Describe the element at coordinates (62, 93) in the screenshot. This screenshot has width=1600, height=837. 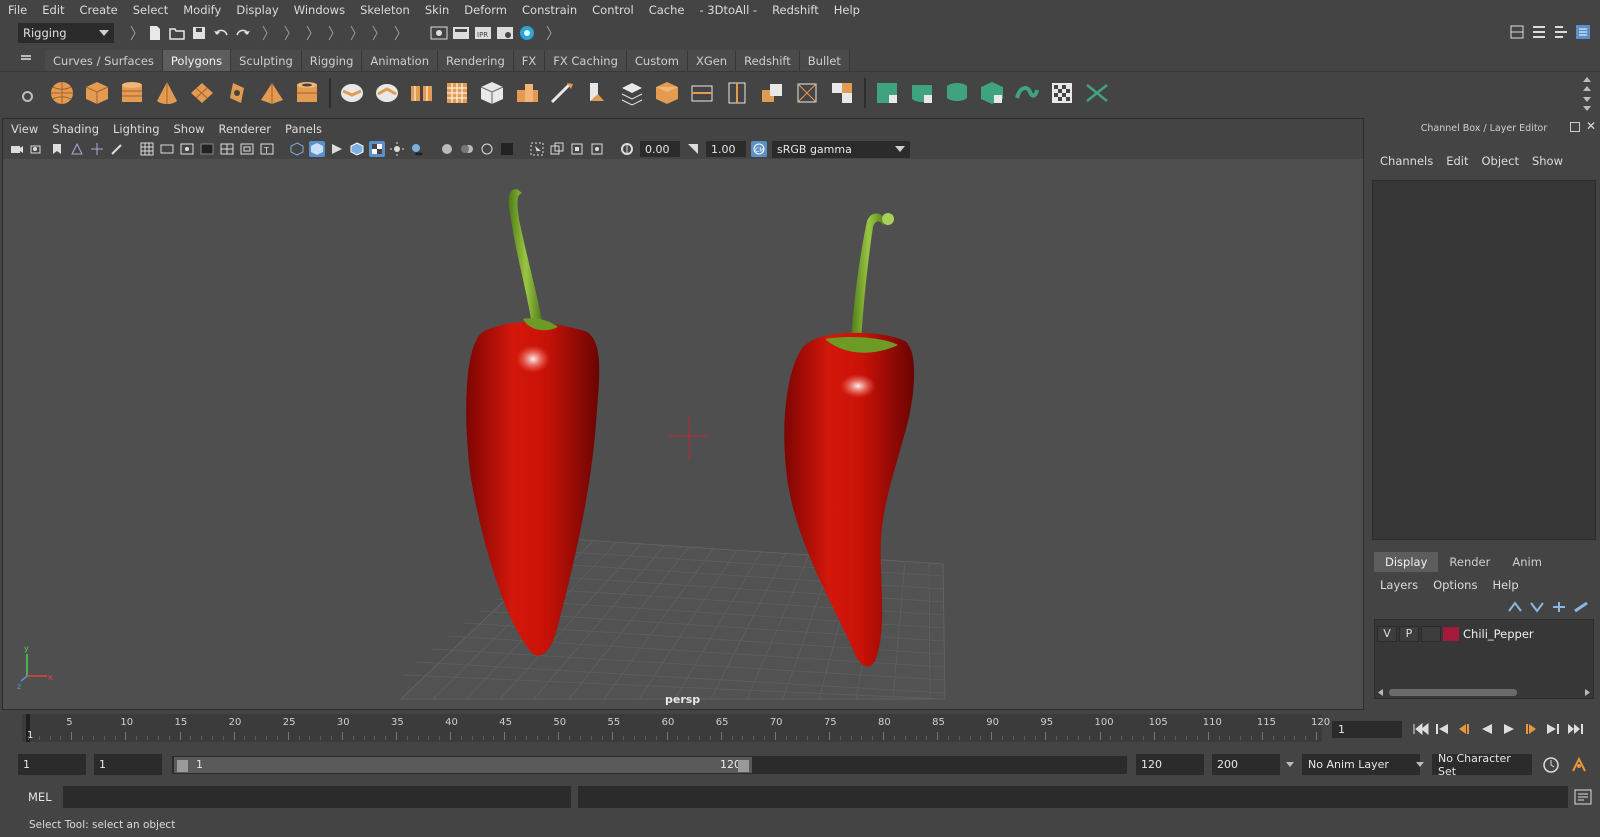
I see `poly-sphere-icon` at that location.